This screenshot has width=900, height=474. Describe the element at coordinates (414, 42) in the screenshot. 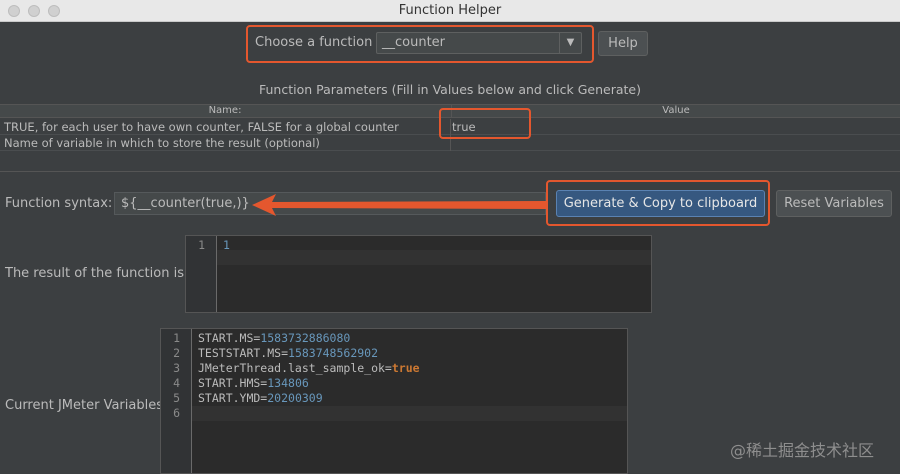

I see `function-select-value: __counter` at that location.